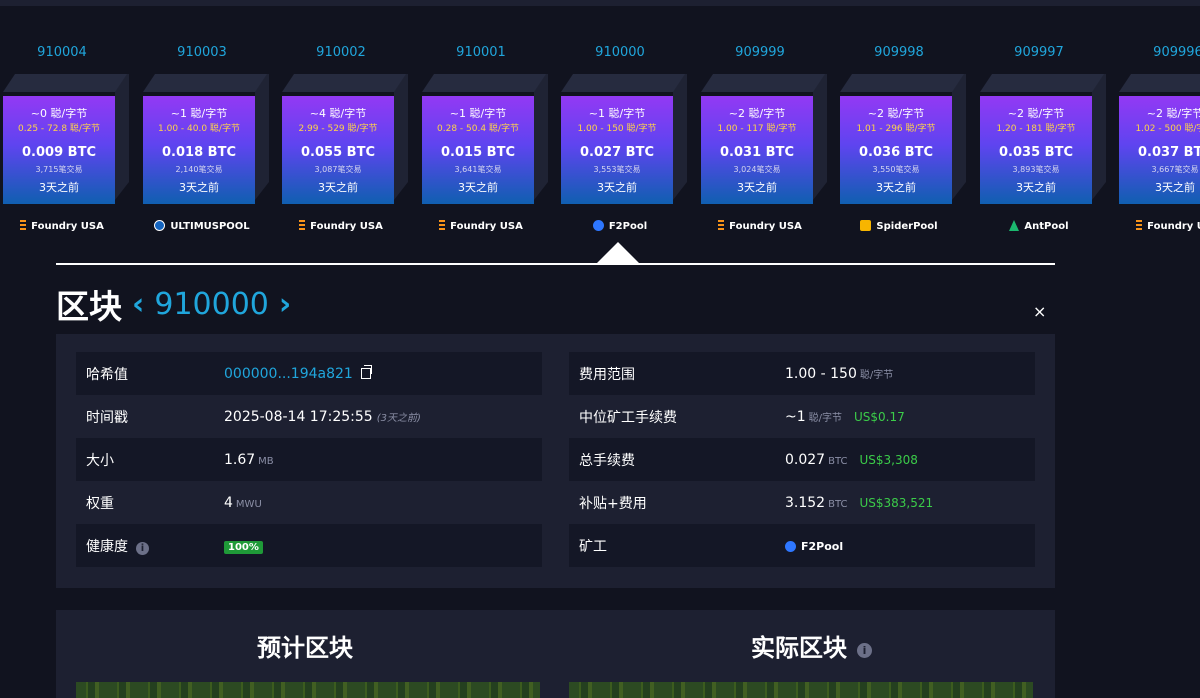 The image size is (1200, 698). What do you see at coordinates (805, 459) in the screenshot?
I see `total-fees-value: 0.027` at bounding box center [805, 459].